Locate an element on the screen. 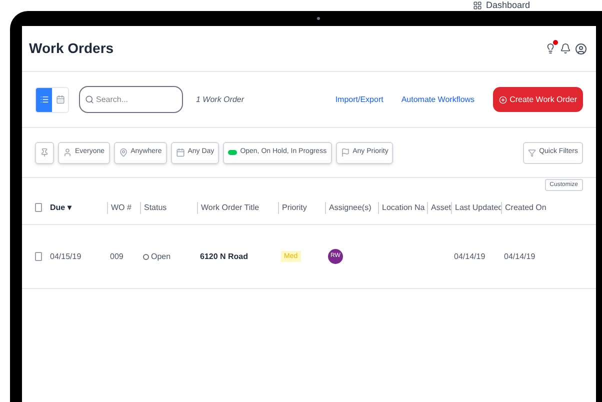  search-icon is located at coordinates (89, 99).